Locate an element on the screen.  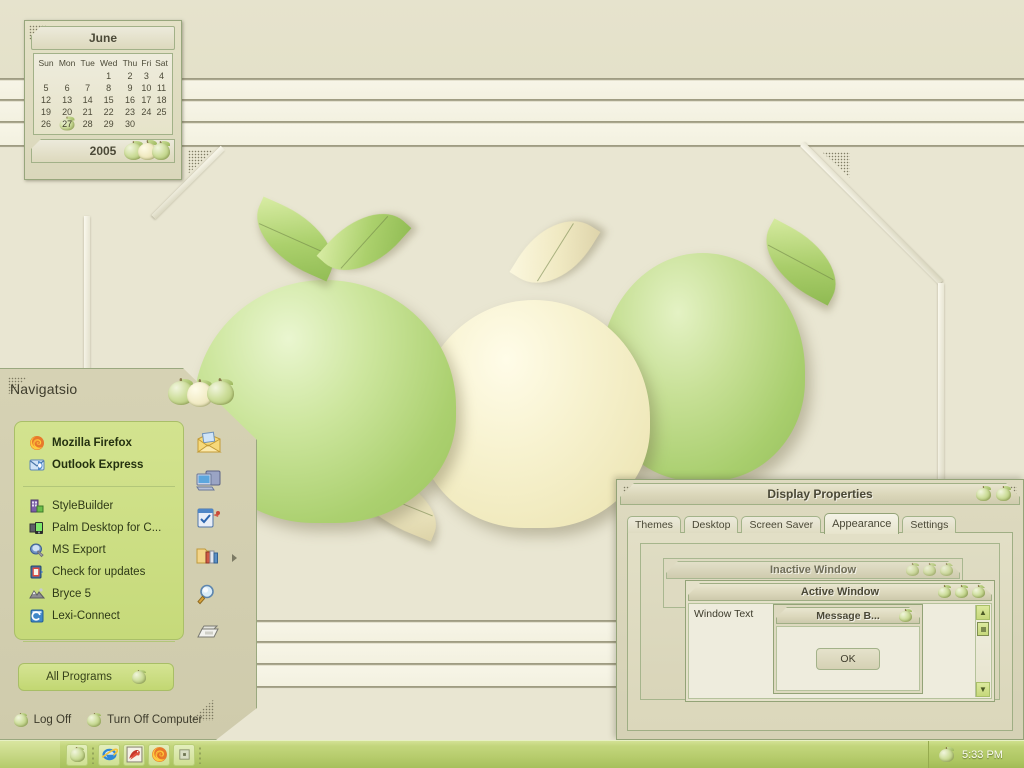
calendar-day-cell: 19 is located at coordinates (46, 112).